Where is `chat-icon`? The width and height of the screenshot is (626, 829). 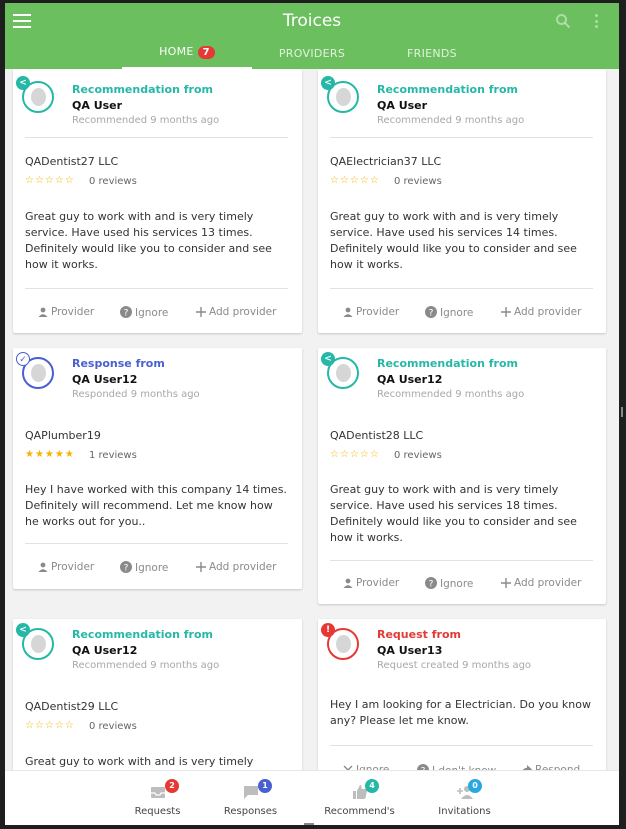 chat-icon is located at coordinates (250, 792).